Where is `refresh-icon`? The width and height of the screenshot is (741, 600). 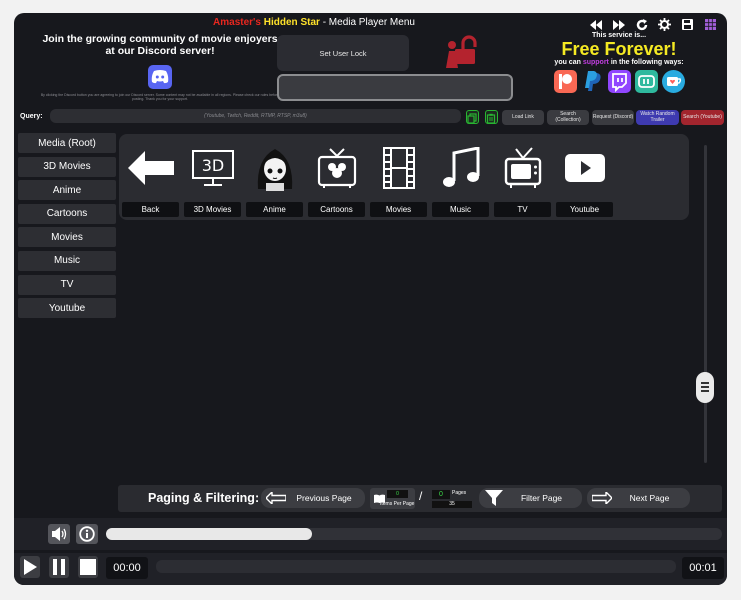
refresh-icon is located at coordinates (641, 24).